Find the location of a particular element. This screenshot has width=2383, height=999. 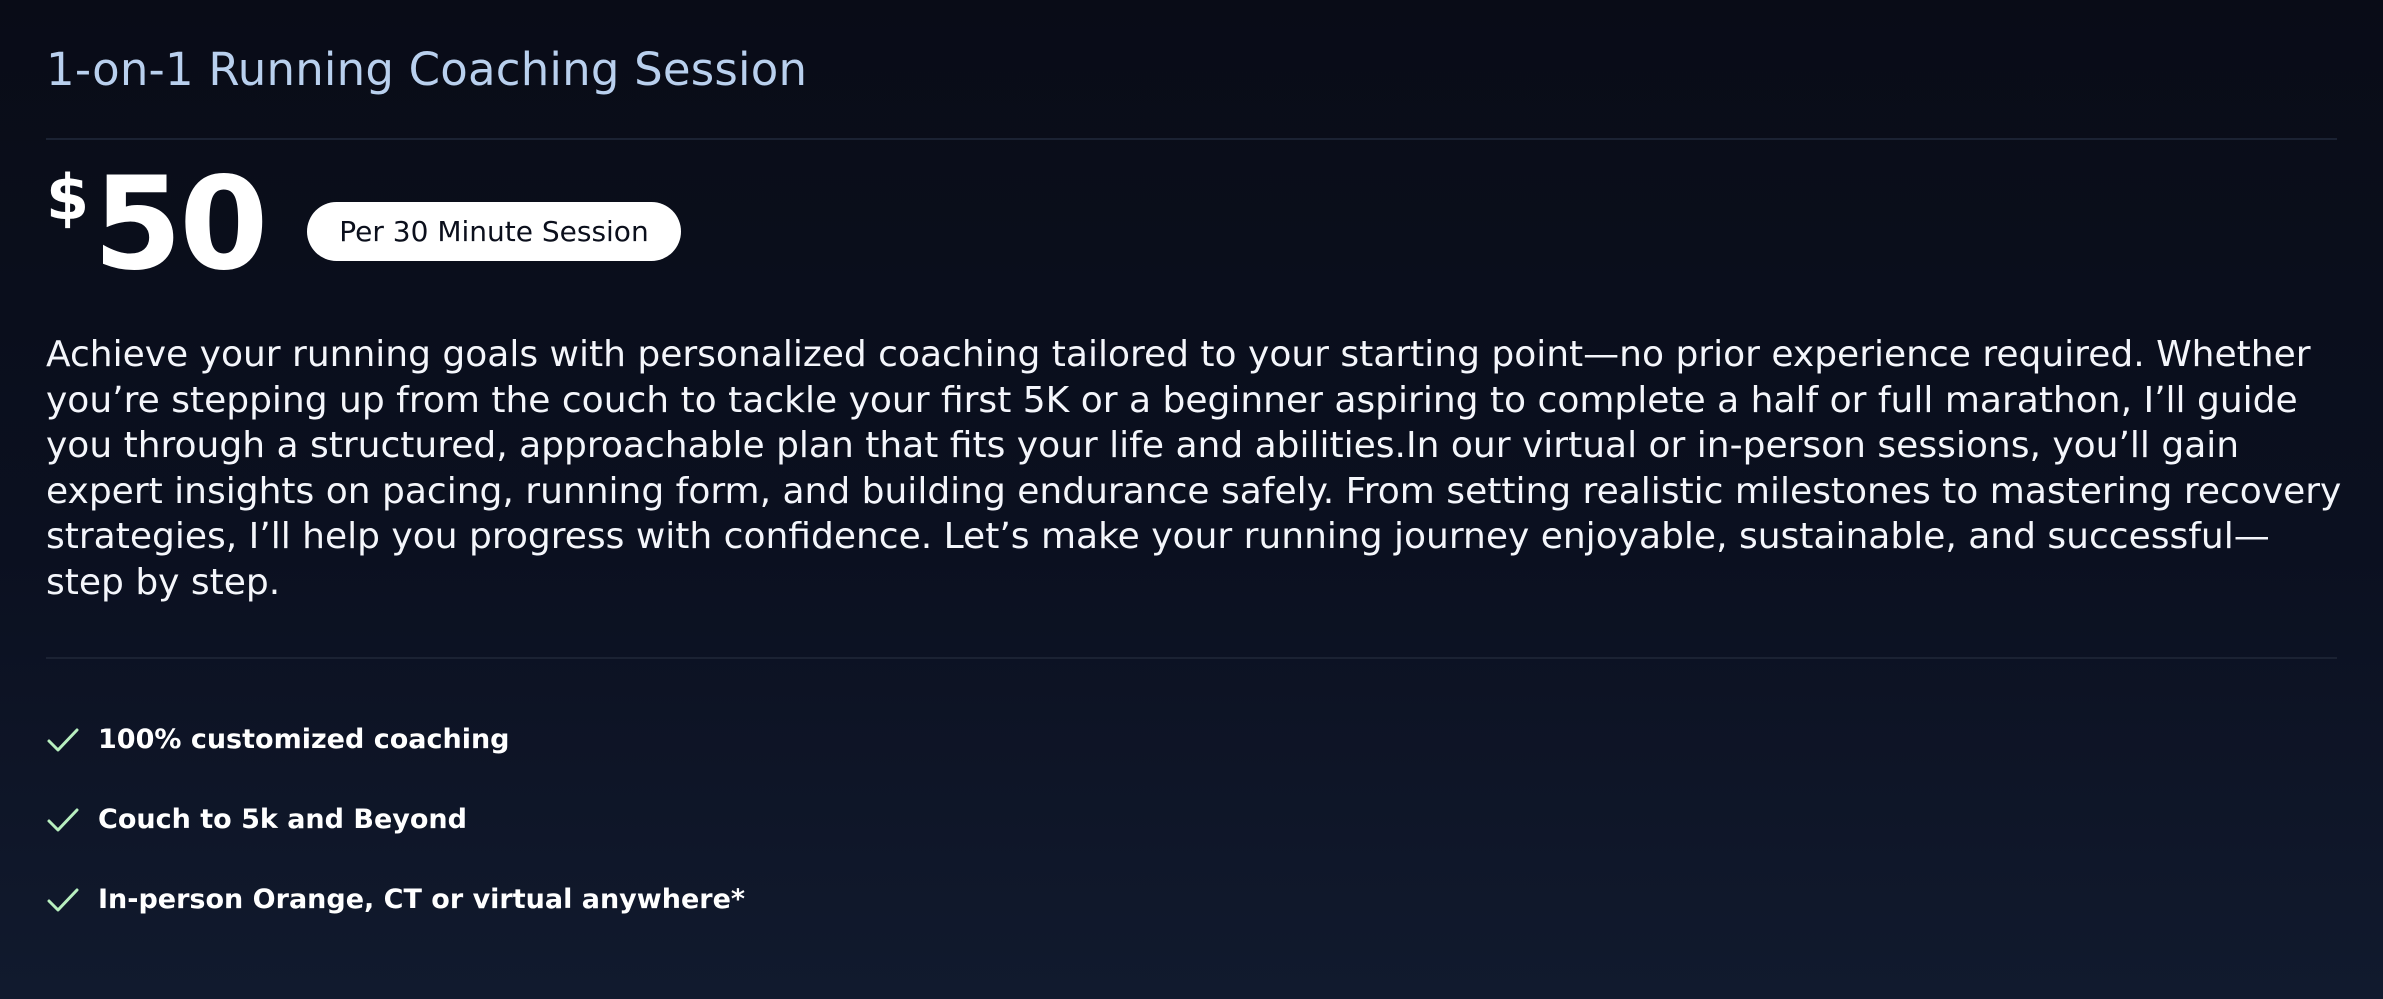

description-divider is located at coordinates (1191, 658).